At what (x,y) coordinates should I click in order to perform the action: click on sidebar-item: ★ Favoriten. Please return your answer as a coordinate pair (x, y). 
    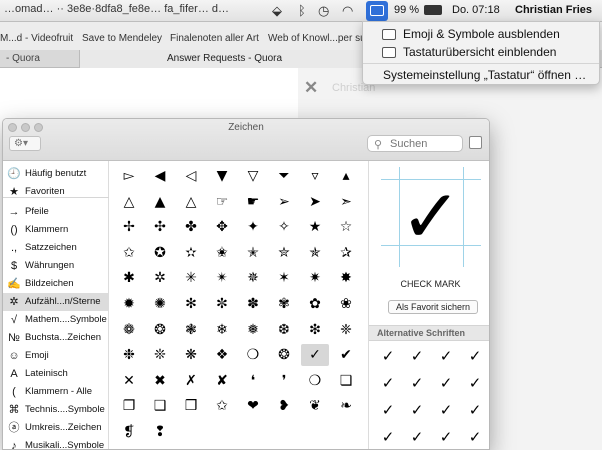
    Looking at the image, I should click on (56, 192).